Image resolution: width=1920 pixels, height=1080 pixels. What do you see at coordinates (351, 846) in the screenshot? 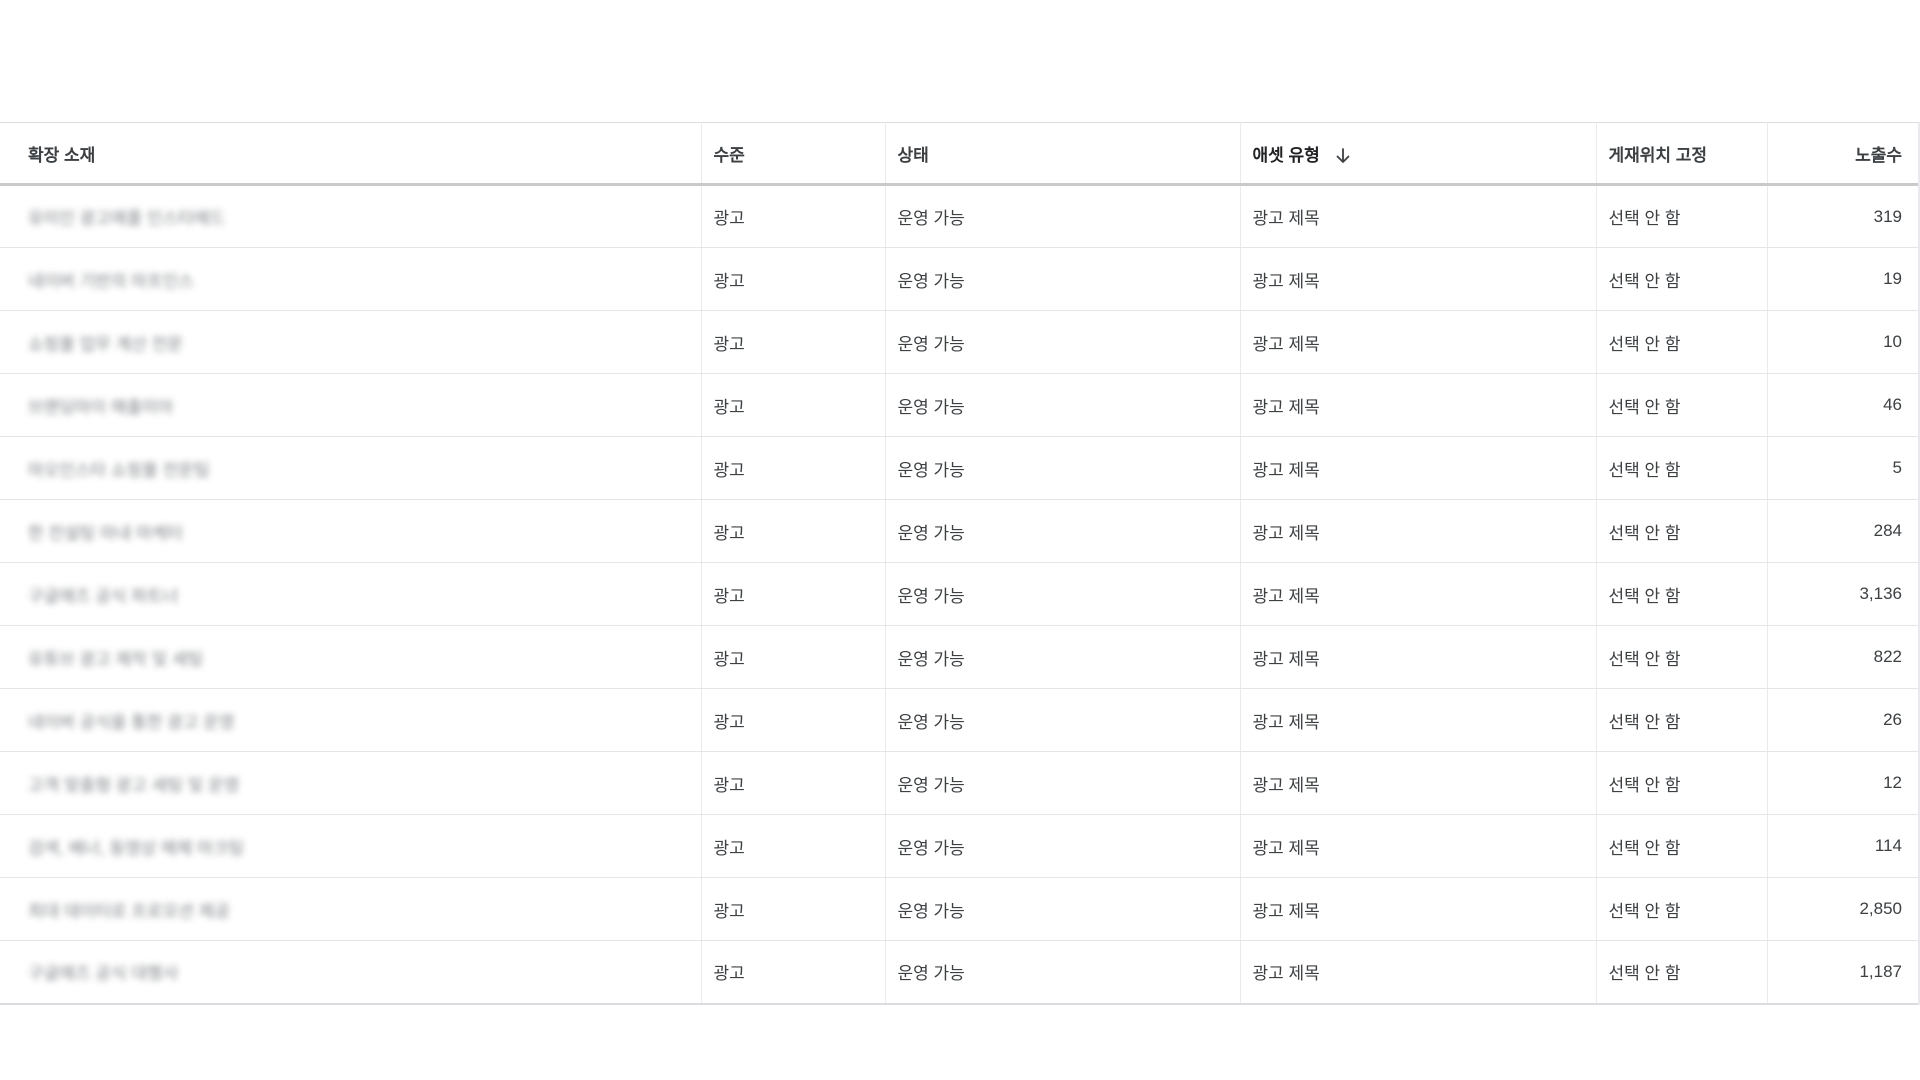
I see `cell-asset: 검색, 배너, 동영상 매체 마크팅` at bounding box center [351, 846].